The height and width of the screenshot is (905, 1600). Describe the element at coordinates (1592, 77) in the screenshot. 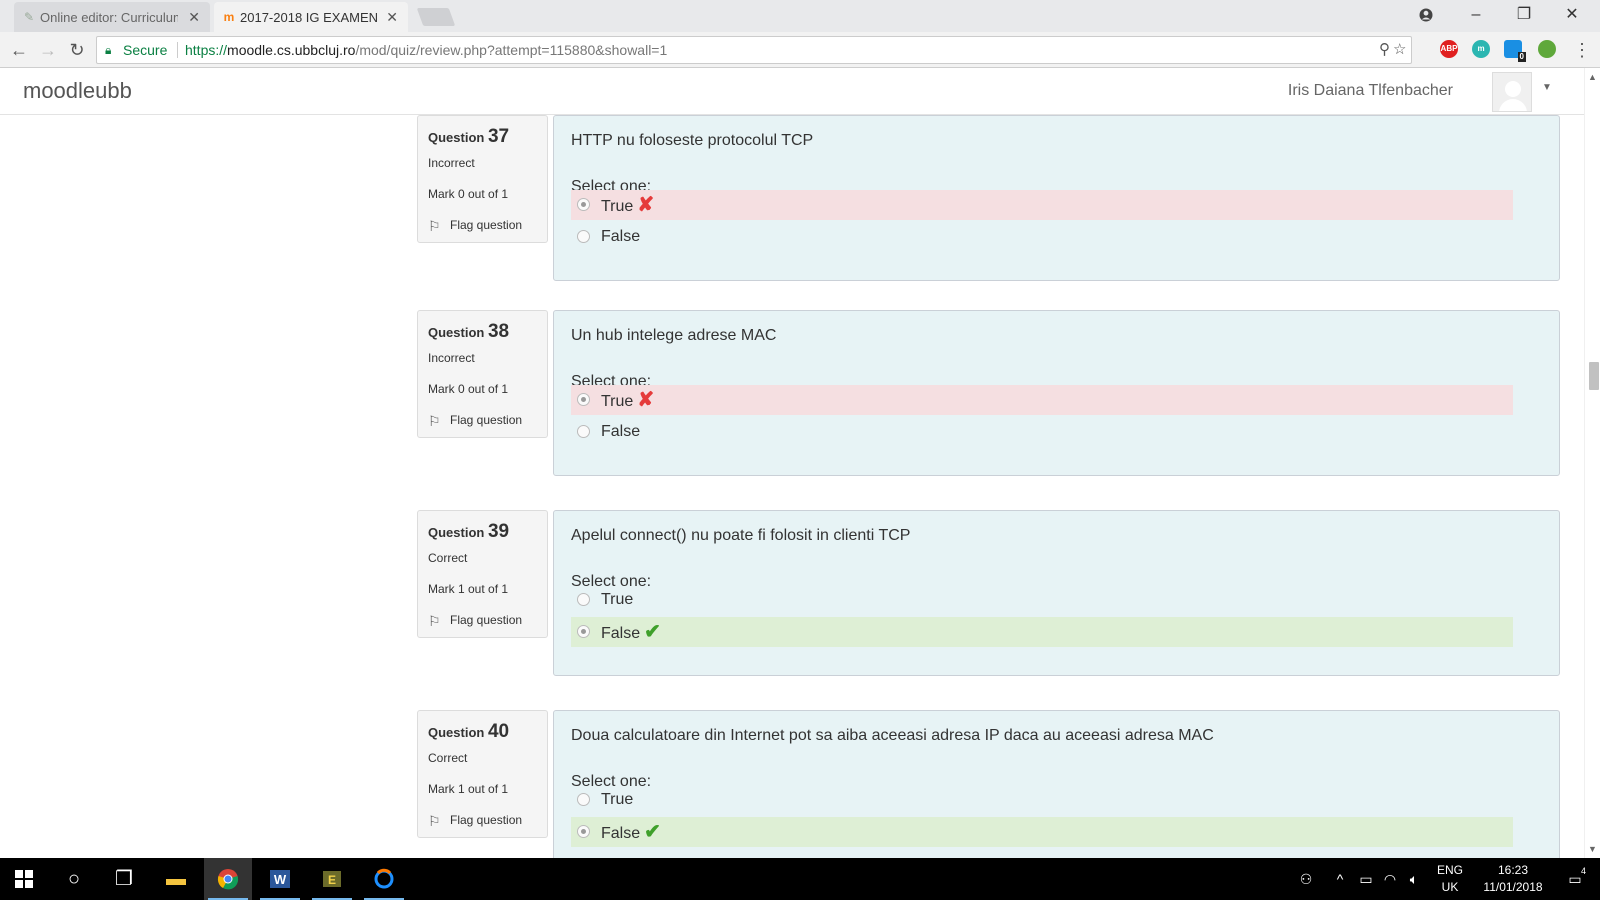

I see `scroll-up-icon: ▲` at that location.